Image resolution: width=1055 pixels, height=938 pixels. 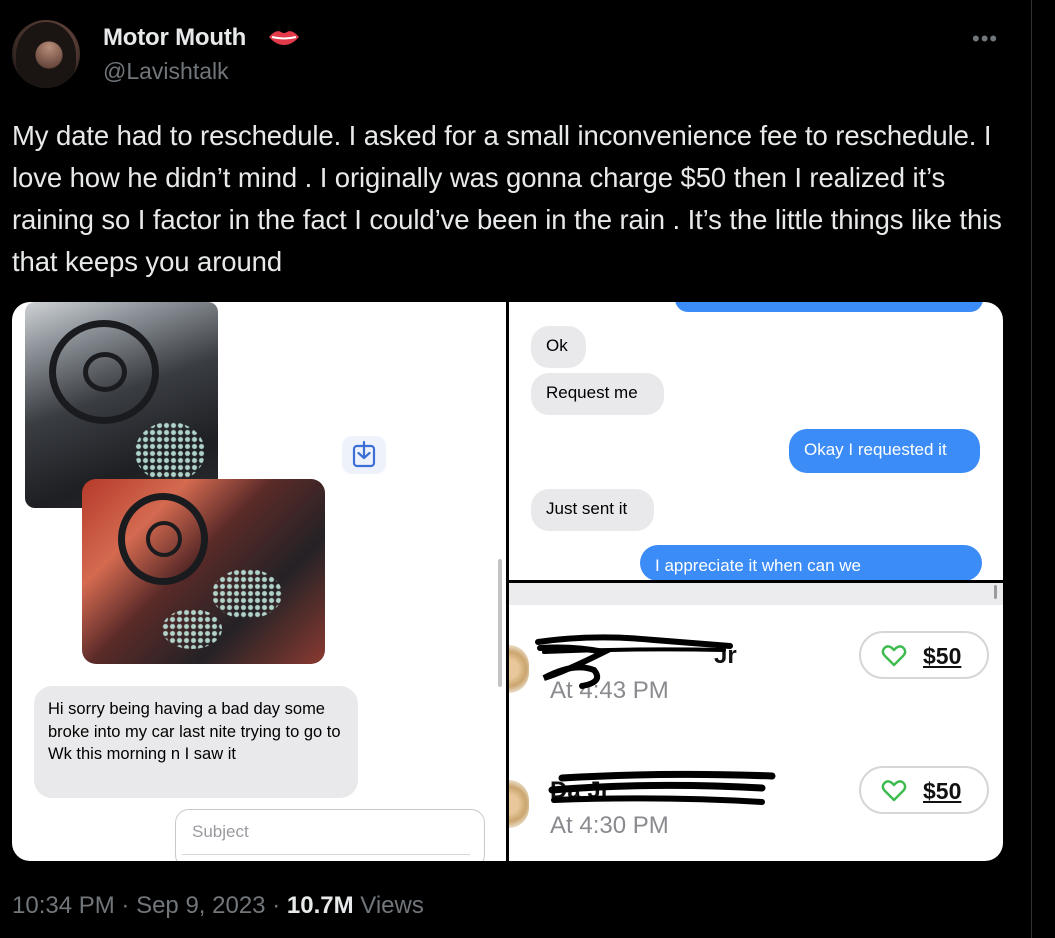 I want to click on message-sent-appreciate: I appreciate it when can we, so click(x=811, y=563).